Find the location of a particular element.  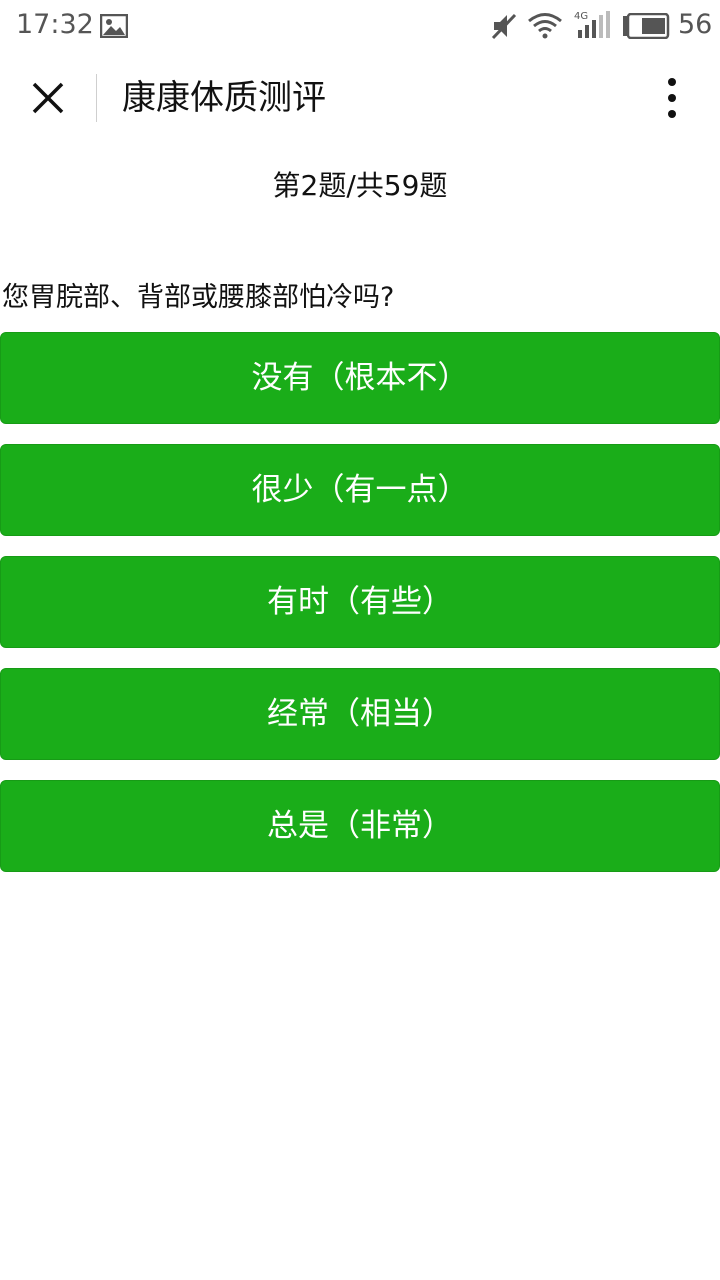

status-bar: 17:32 4G 56 is located at coordinates (360, 25).